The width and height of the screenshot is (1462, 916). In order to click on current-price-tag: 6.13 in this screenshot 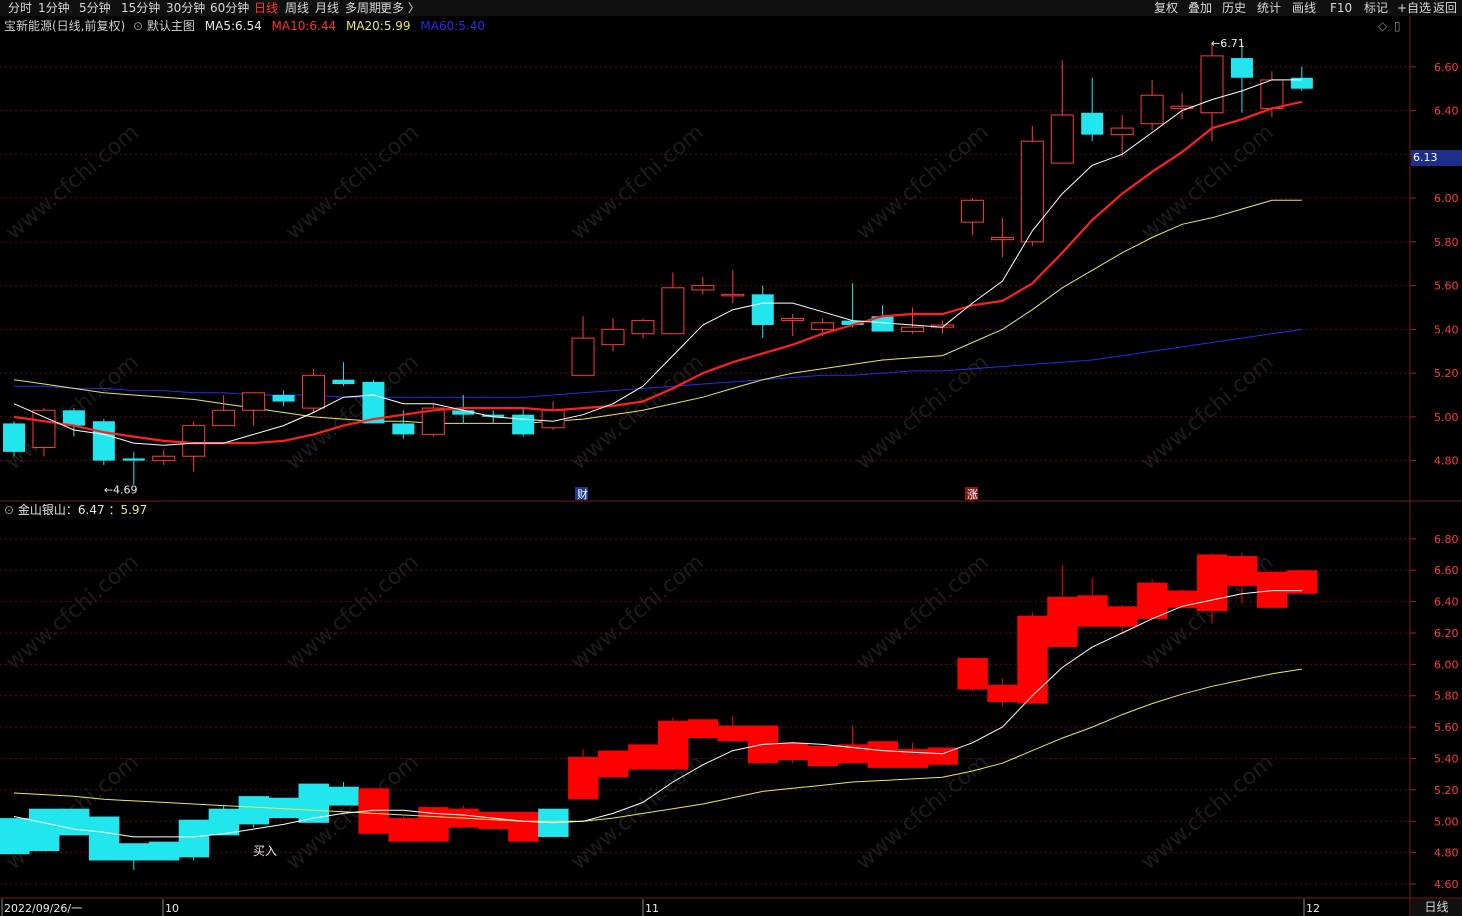, I will do `click(1436, 158)`.